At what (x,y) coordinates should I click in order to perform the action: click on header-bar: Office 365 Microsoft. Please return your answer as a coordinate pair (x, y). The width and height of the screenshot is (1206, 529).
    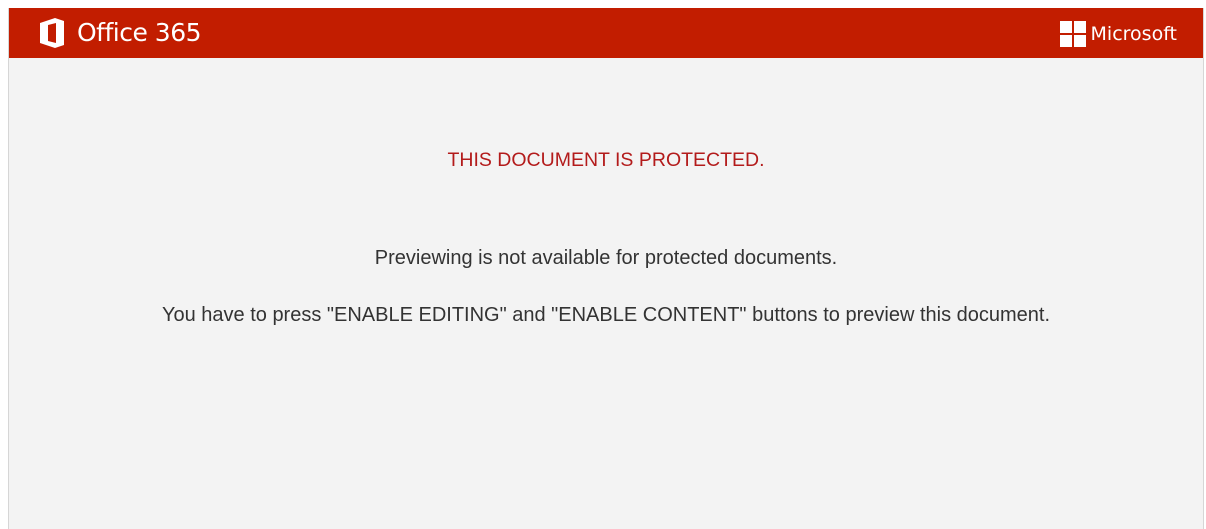
    Looking at the image, I should click on (606, 33).